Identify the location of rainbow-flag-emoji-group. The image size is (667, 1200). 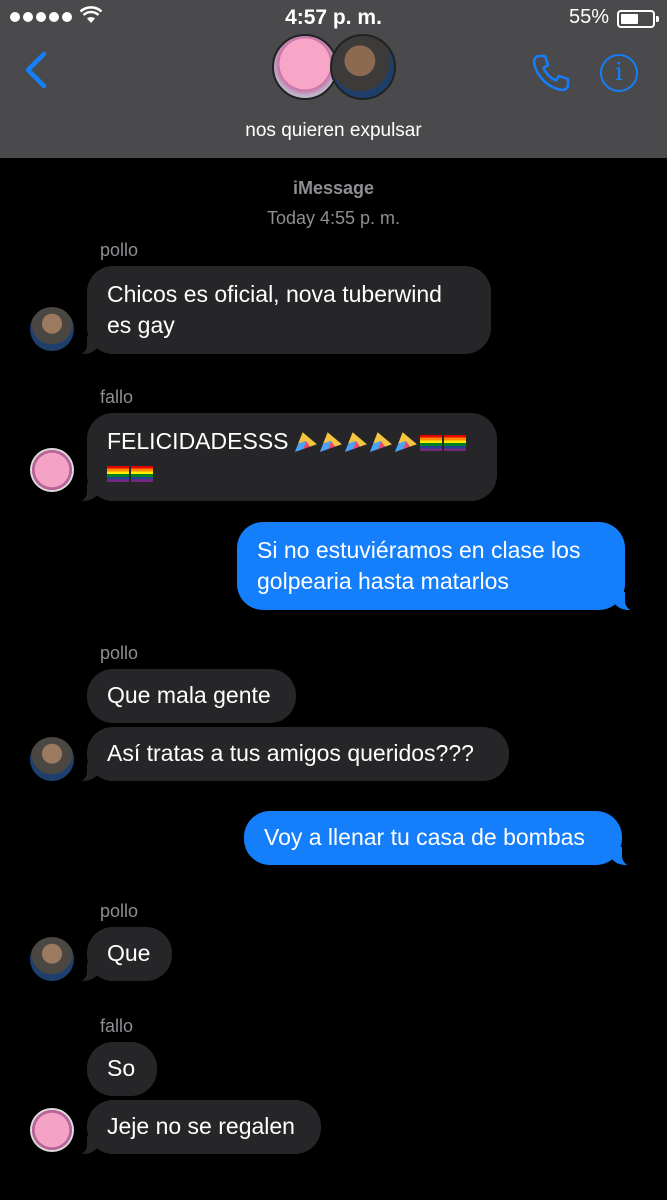
(131, 472).